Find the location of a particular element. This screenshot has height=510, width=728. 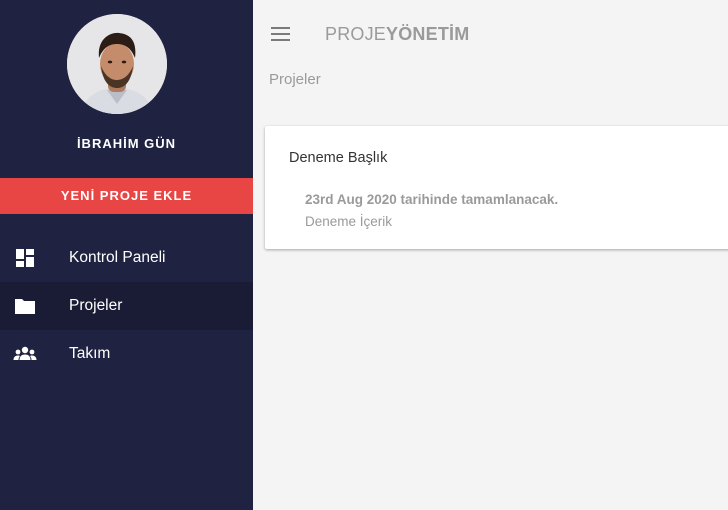

sidebar-item-label: Takım is located at coordinates (90, 353).